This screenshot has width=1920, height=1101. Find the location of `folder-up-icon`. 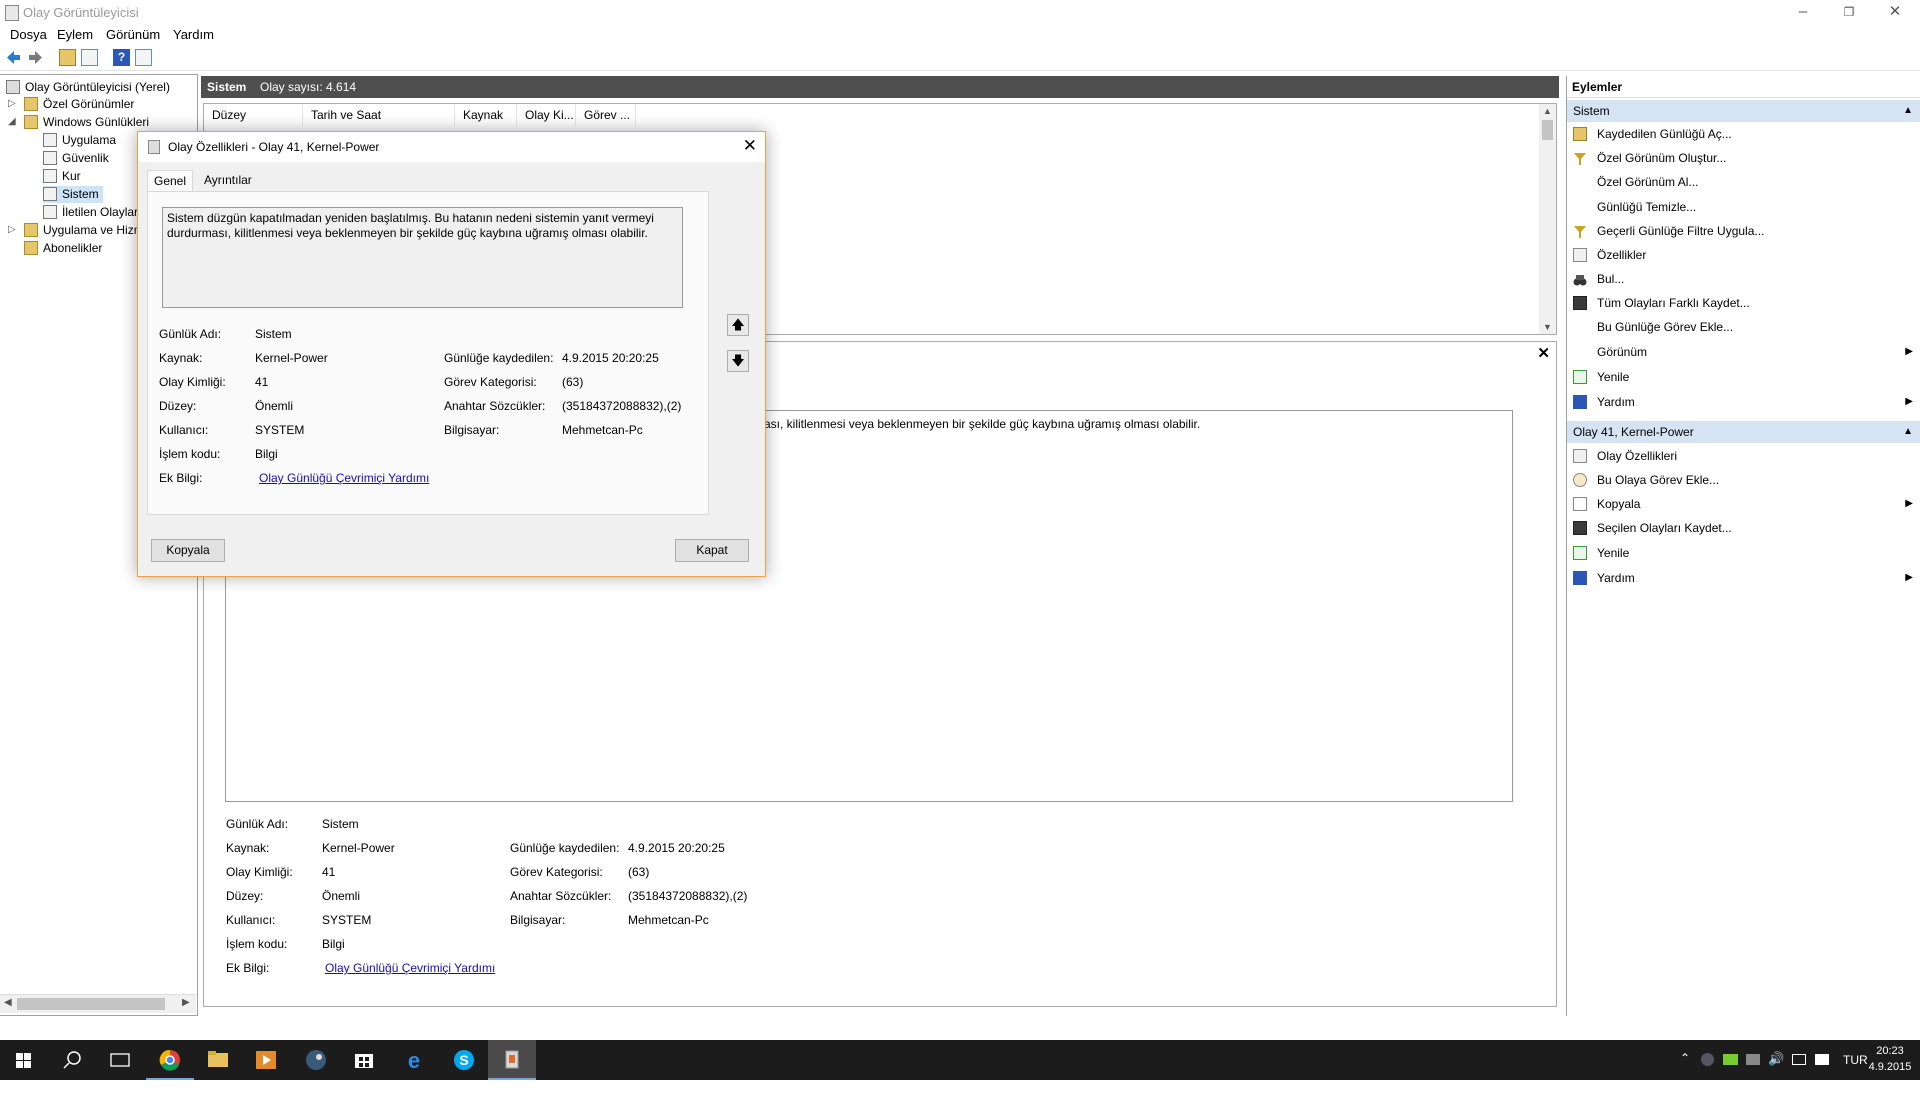

folder-up-icon is located at coordinates (67, 57).